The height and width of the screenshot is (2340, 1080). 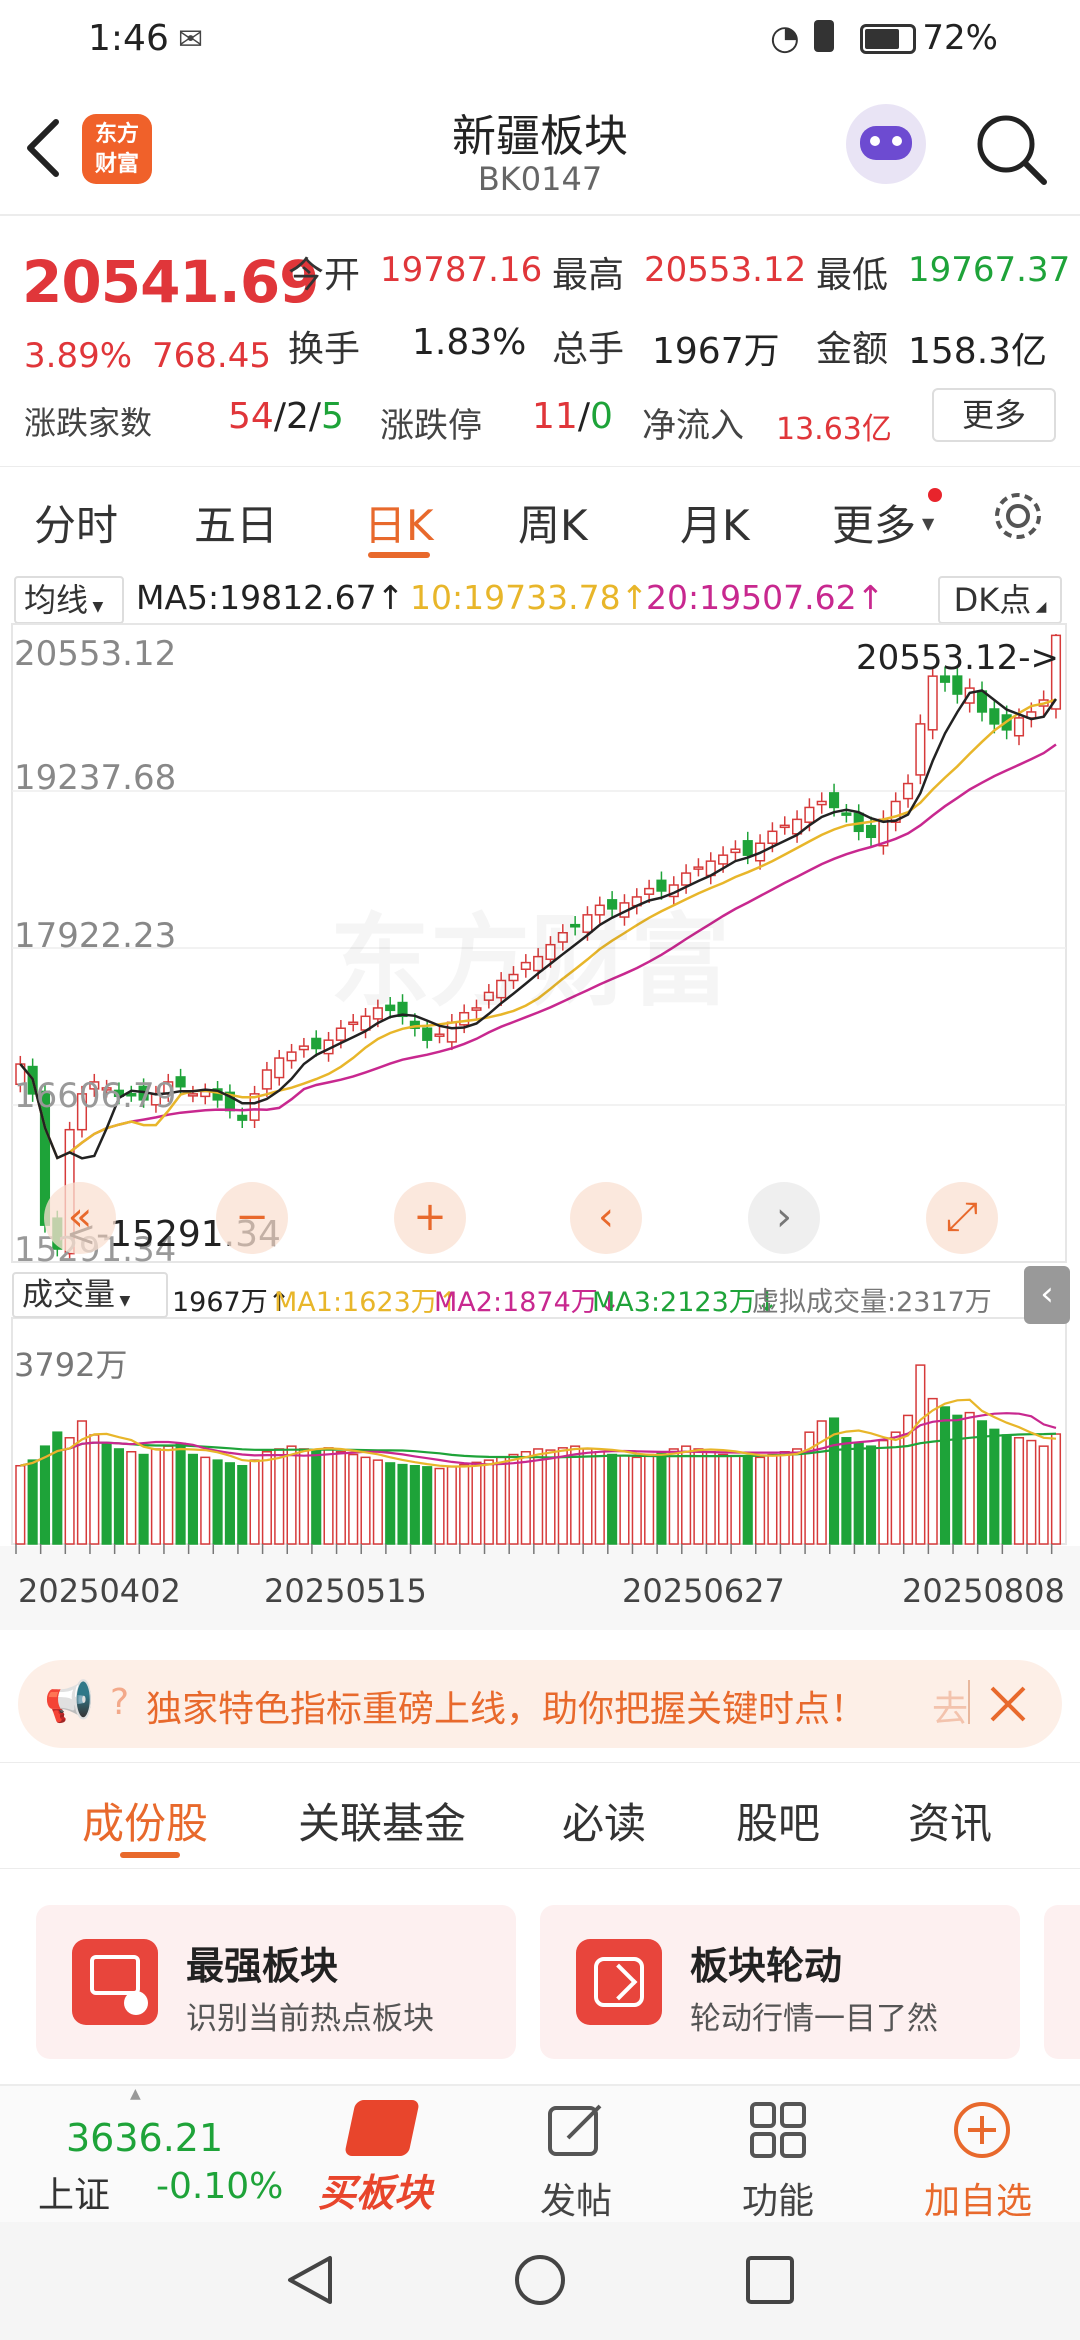 I want to click on chart-control-button: «, so click(x=80, y=1218).